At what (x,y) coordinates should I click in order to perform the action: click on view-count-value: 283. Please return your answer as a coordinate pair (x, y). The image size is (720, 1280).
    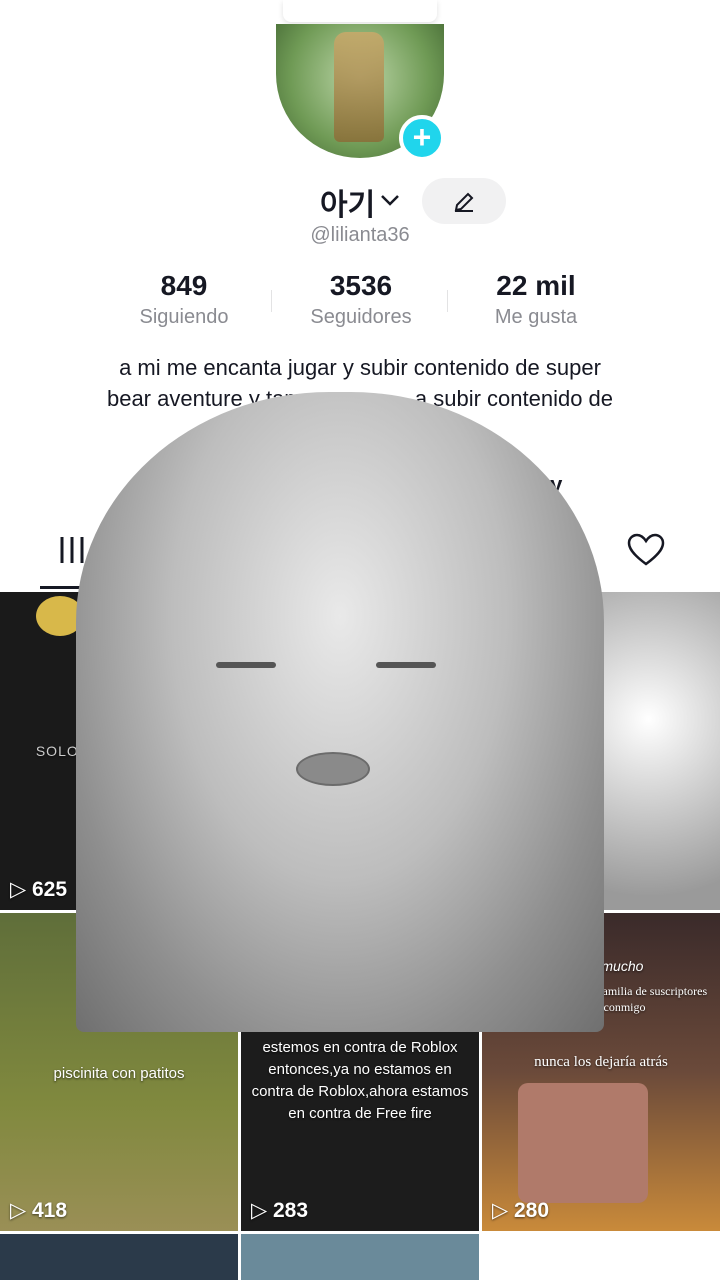
    Looking at the image, I should click on (290, 1210).